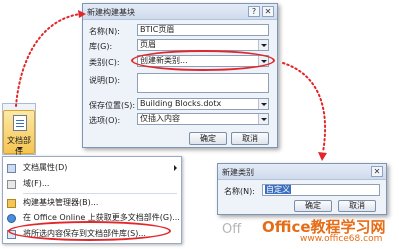 The image size is (399, 249). I want to click on dialog-titlebar: 新建类别 ✕, so click(302, 172).